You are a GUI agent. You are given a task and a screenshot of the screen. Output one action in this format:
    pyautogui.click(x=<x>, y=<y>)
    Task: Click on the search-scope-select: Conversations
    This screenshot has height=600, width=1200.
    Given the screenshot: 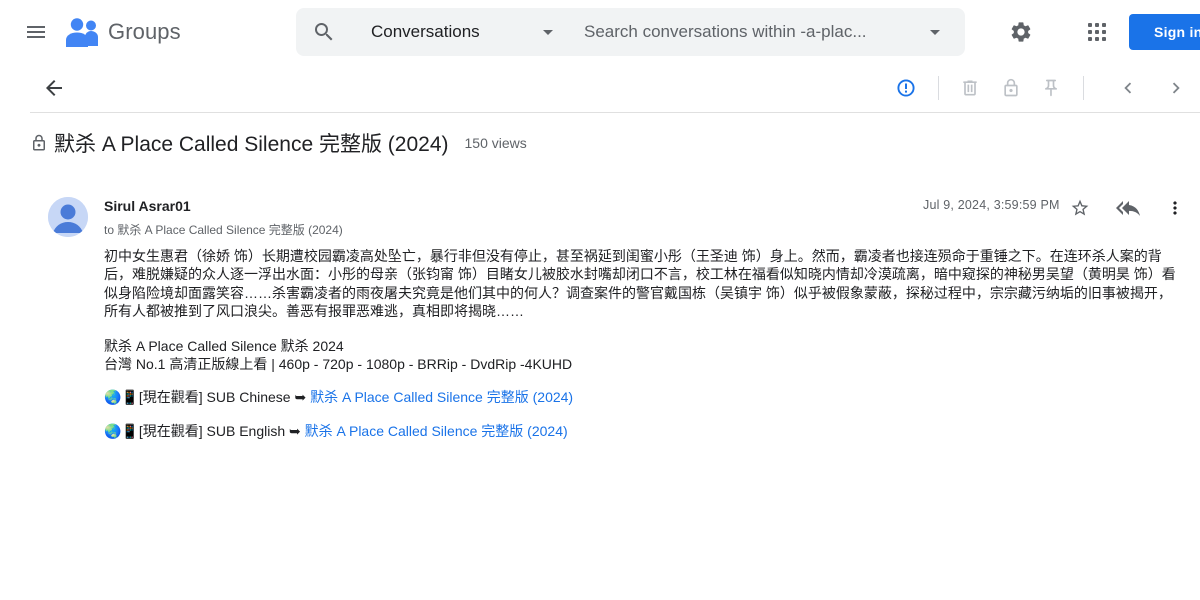 What is the action you would take?
    pyautogui.click(x=466, y=32)
    